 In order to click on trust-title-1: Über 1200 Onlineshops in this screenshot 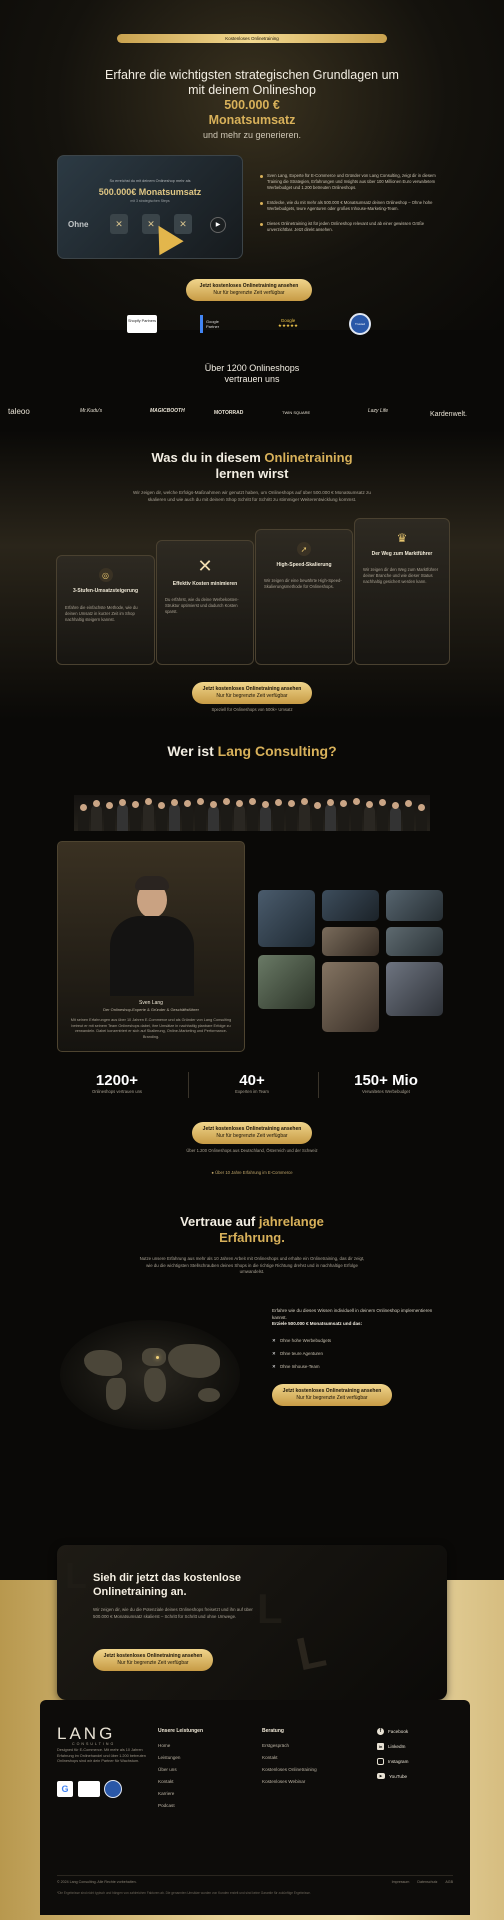, I will do `click(252, 368)`.